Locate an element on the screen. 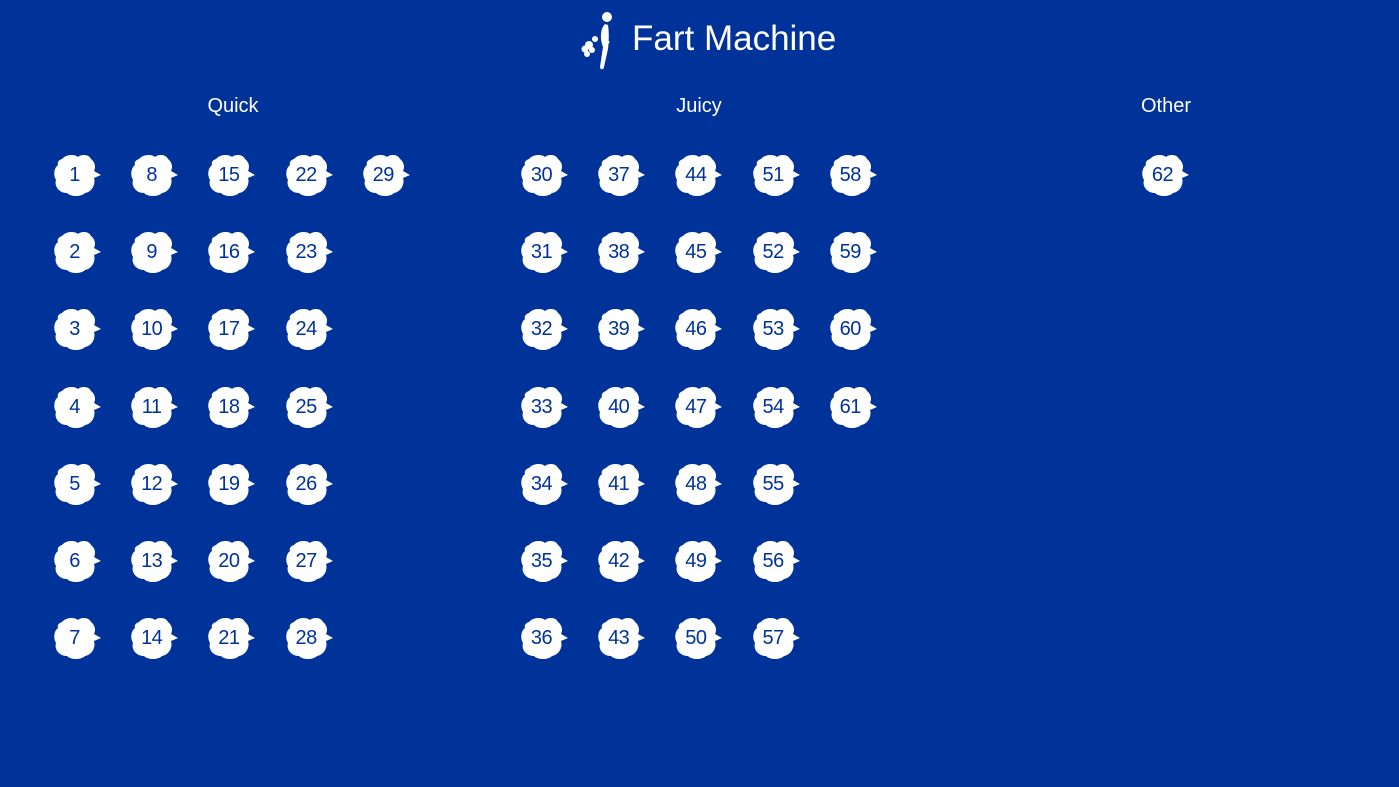  sound-tile-28: 28 is located at coordinates (310, 638).